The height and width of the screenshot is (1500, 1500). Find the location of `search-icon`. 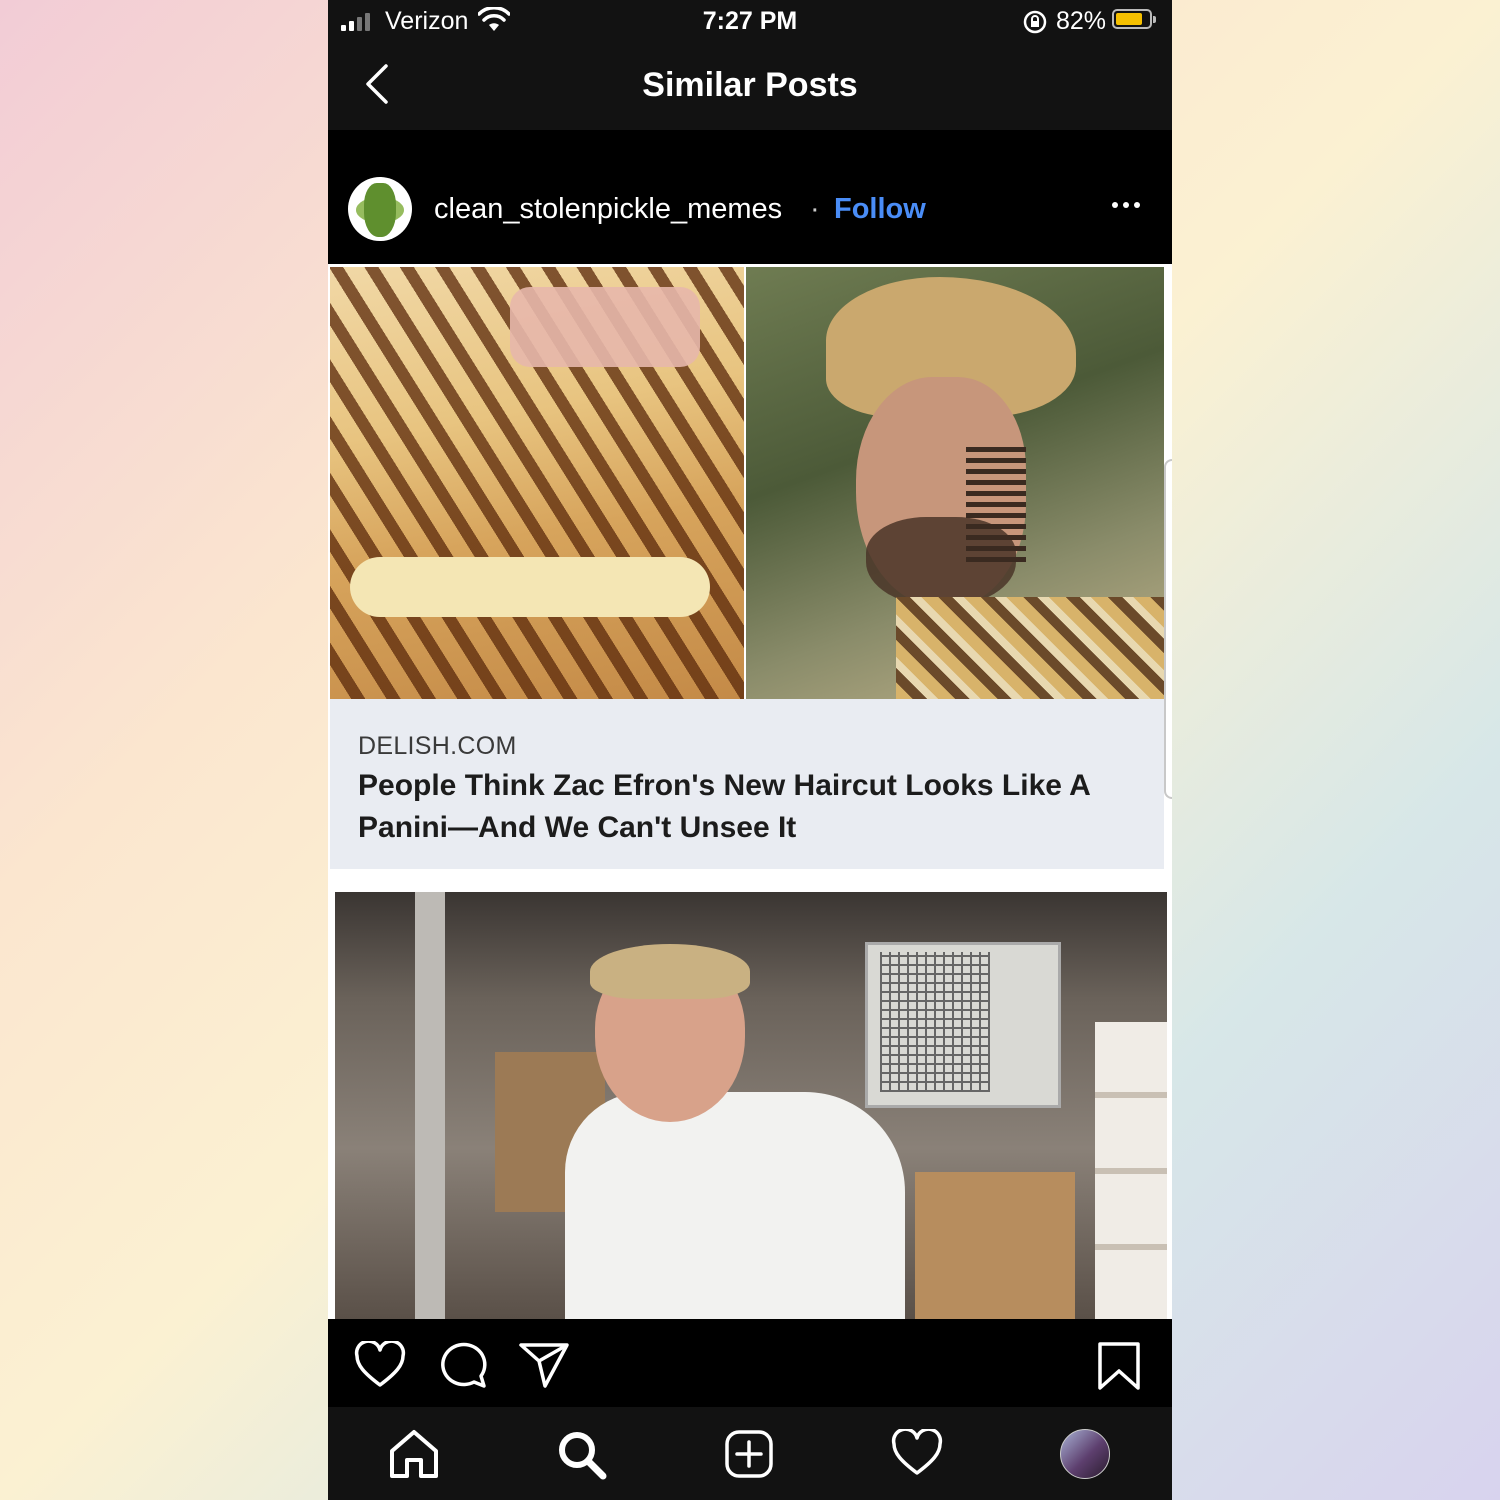

search-icon is located at coordinates (582, 1455).